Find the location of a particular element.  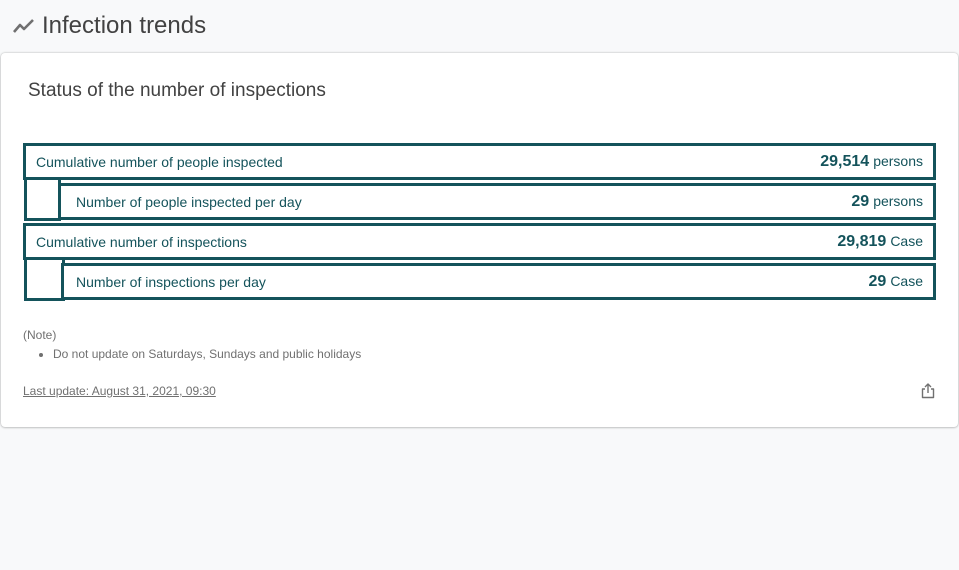

page-header: Infection trends is located at coordinates (109, 26).